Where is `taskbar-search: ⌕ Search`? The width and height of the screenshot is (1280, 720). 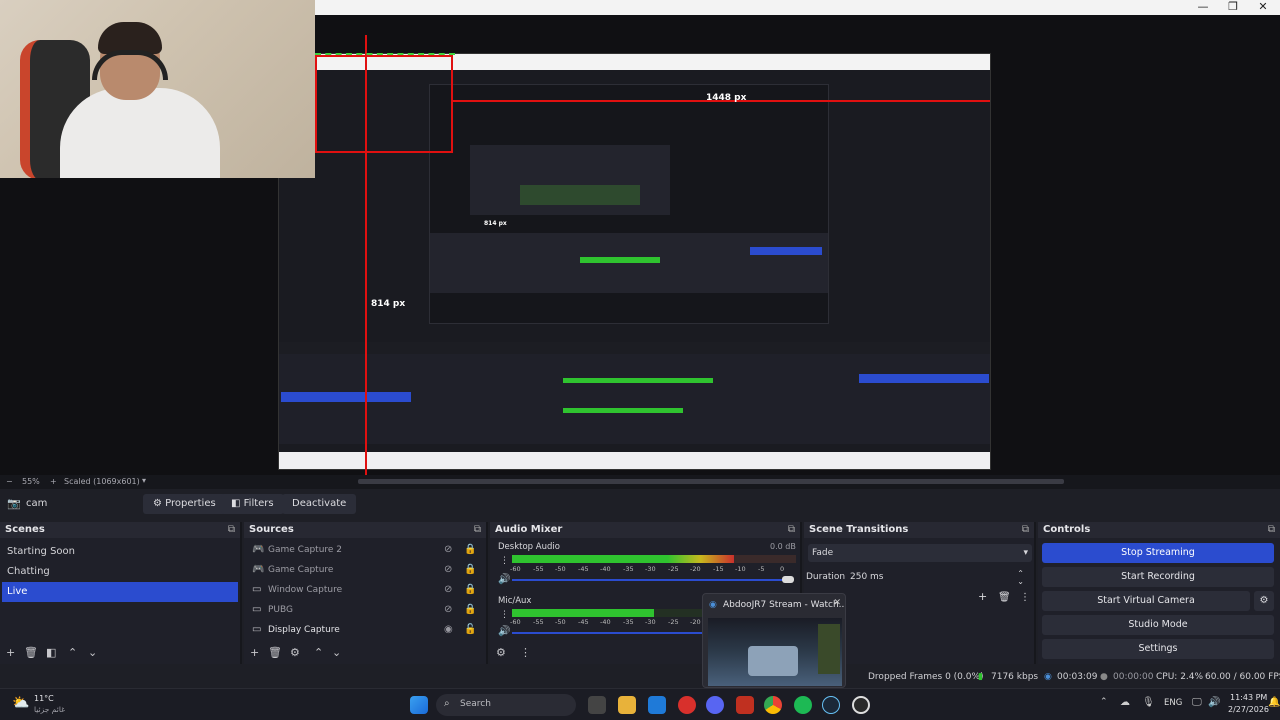 taskbar-search: ⌕ Search is located at coordinates (506, 705).